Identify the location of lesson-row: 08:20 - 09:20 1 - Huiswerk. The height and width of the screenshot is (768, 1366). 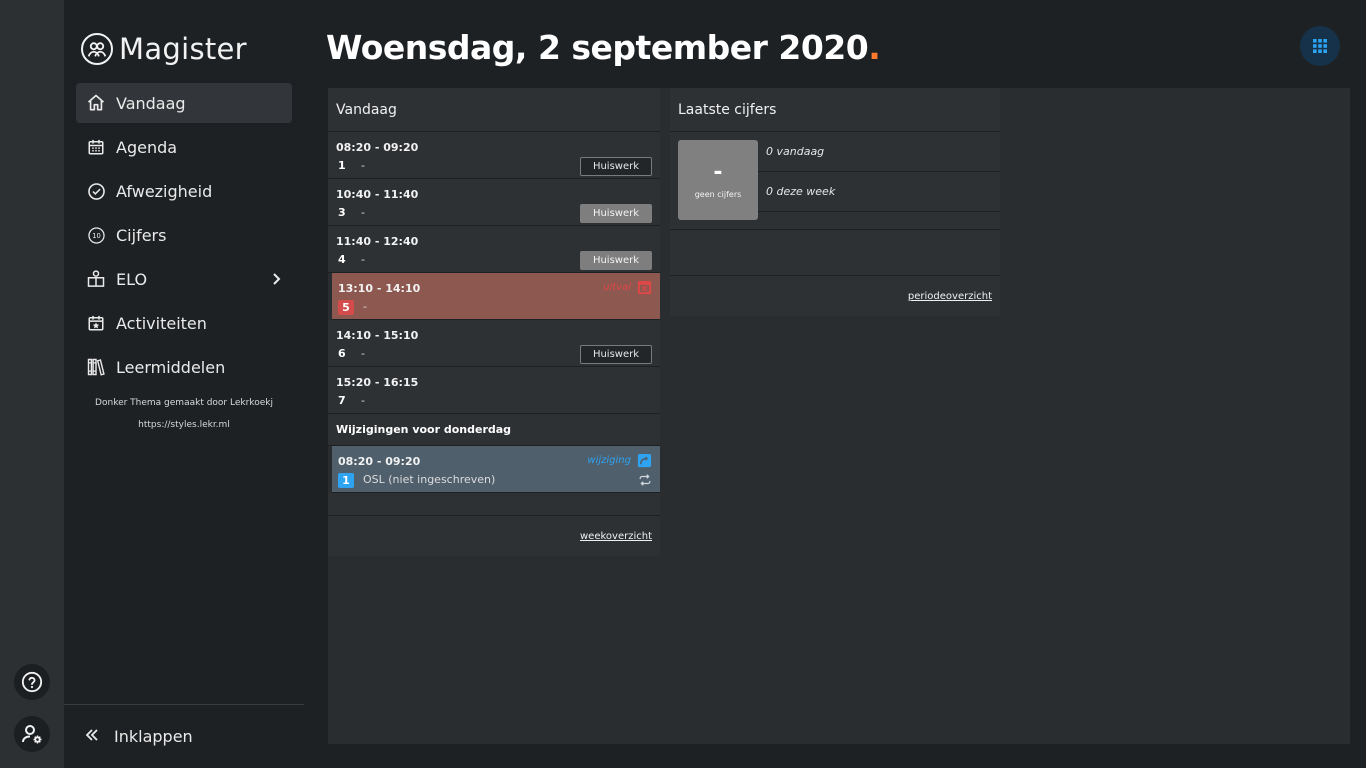
(494, 155).